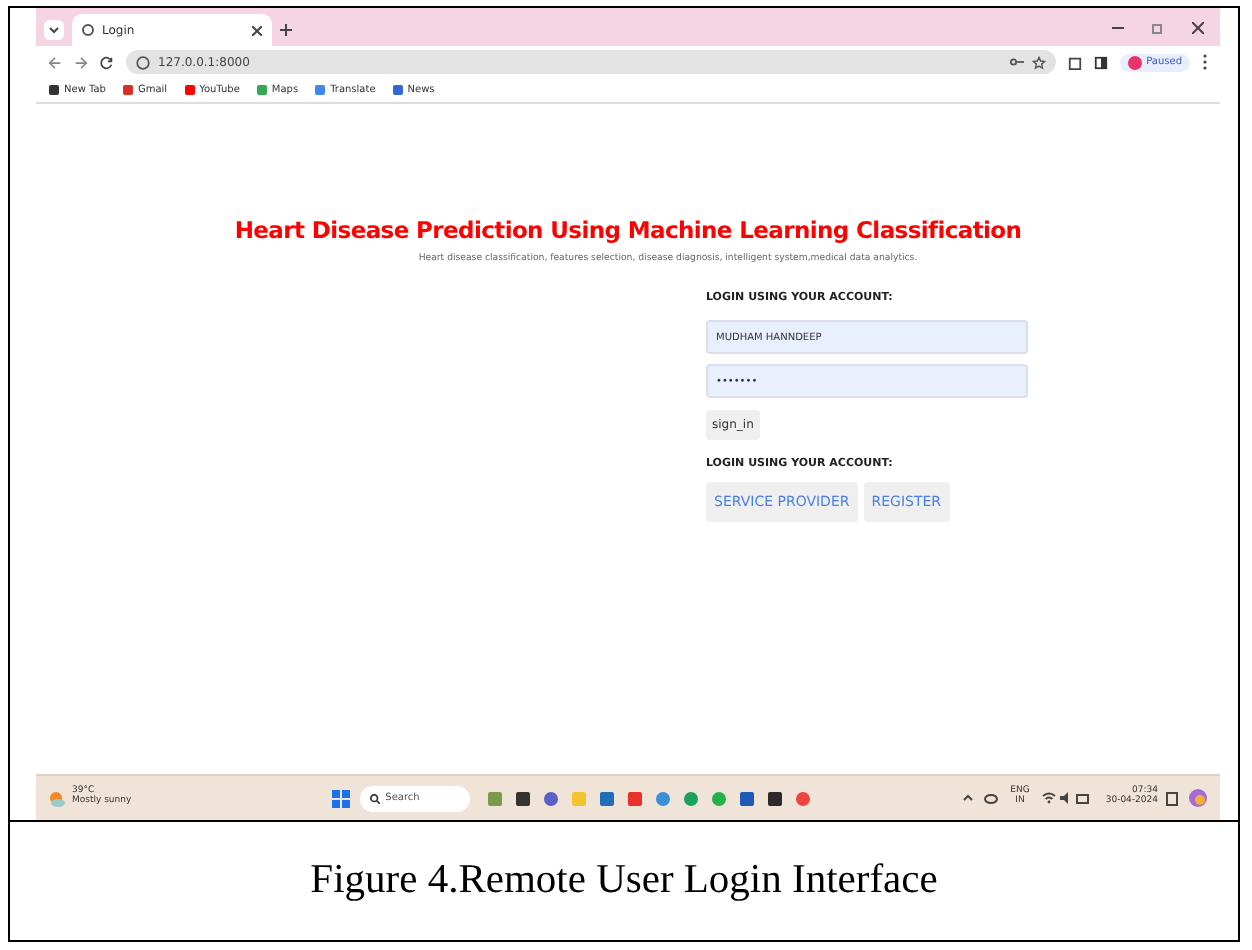  What do you see at coordinates (968, 798) in the screenshot?
I see `chevron-up-icon` at bounding box center [968, 798].